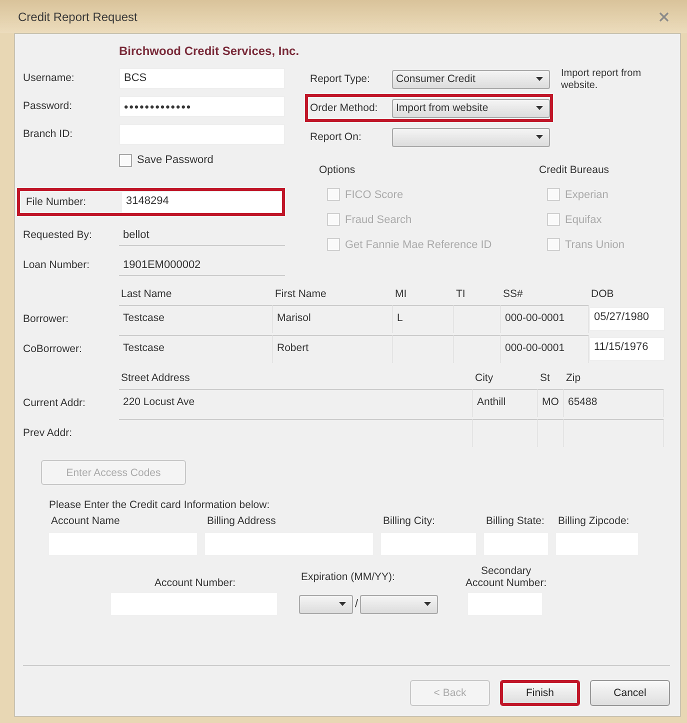 Image resolution: width=687 pixels, height=723 pixels. I want to click on field-value: bellot, so click(202, 235).